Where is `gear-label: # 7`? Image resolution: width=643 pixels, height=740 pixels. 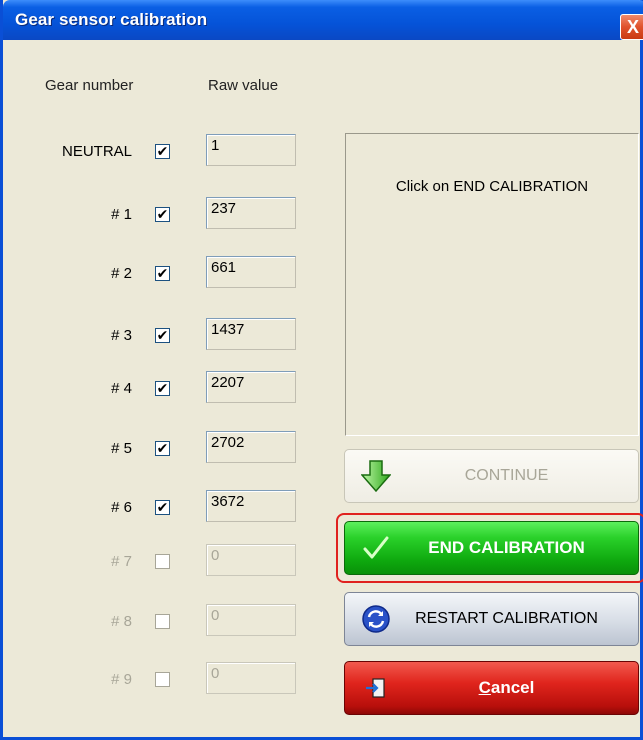
gear-label: # 7 is located at coordinates (121, 561).